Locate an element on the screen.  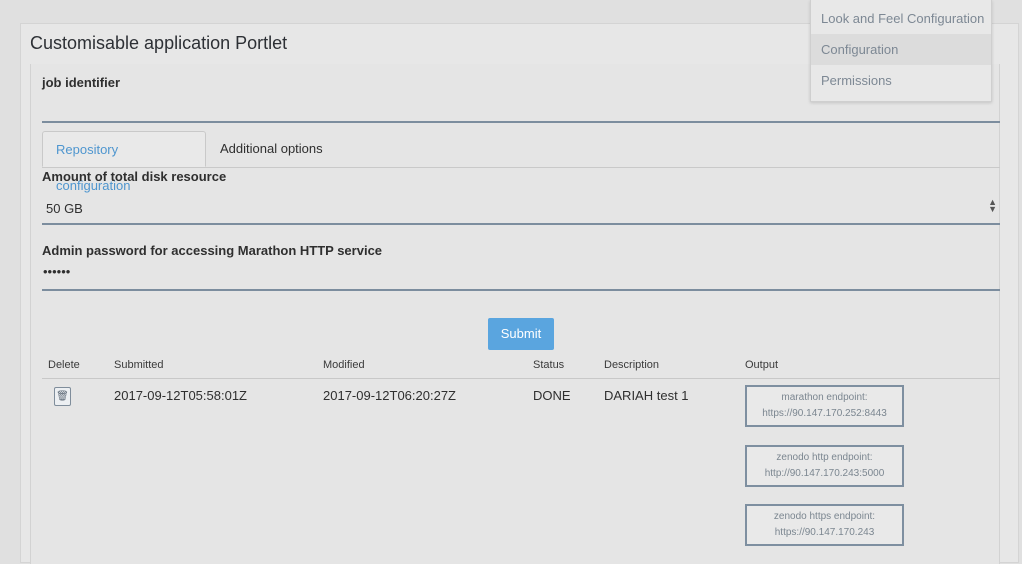
output-name: zenodo http endpoint: is located at coordinates (824, 457).